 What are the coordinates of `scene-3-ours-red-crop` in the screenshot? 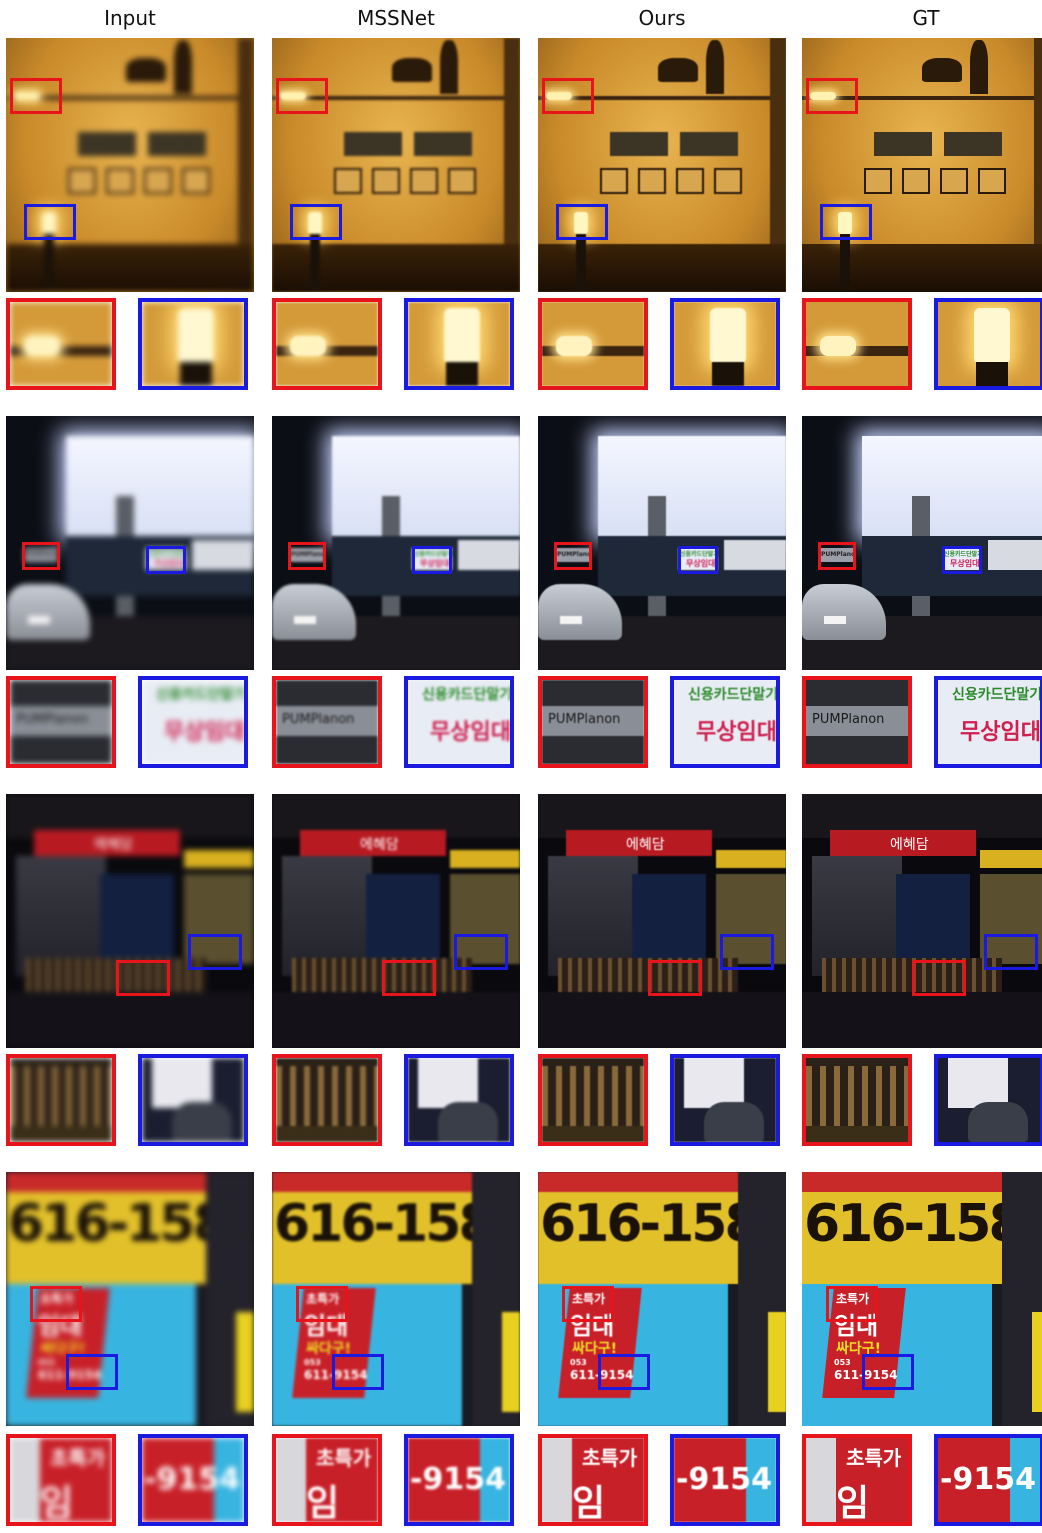 It's located at (593, 1100).